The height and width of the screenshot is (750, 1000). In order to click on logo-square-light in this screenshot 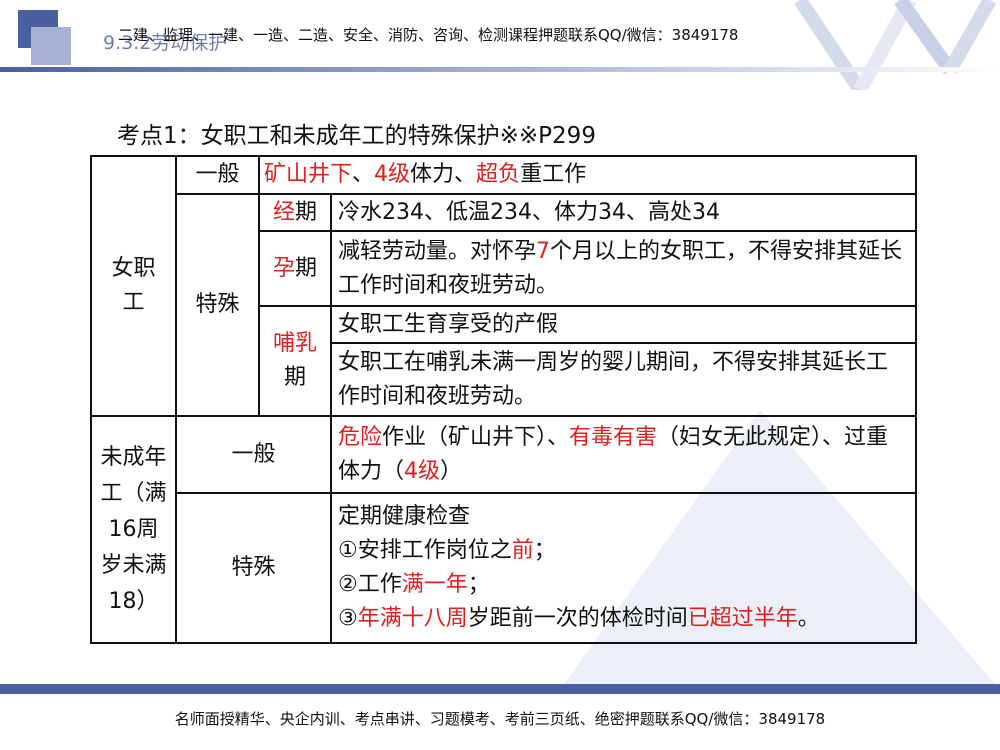, I will do `click(51, 46)`.